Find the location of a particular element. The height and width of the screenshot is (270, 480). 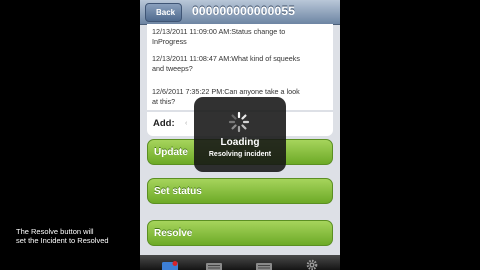

loading-title: Loading is located at coordinates (240, 142).